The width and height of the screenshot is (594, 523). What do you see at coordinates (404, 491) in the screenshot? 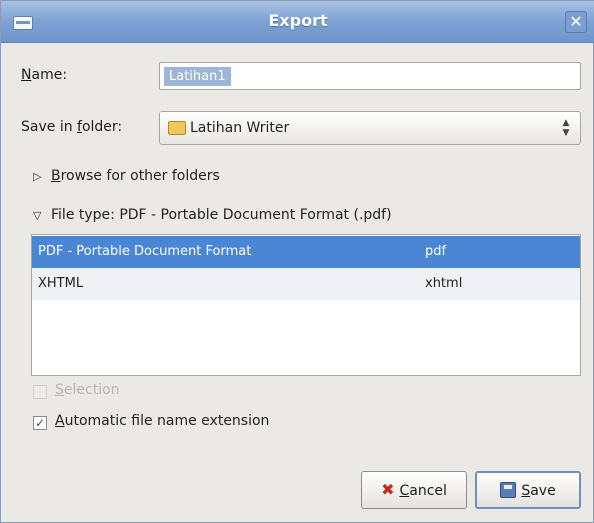
I see `cancel-label-accel: C` at bounding box center [404, 491].